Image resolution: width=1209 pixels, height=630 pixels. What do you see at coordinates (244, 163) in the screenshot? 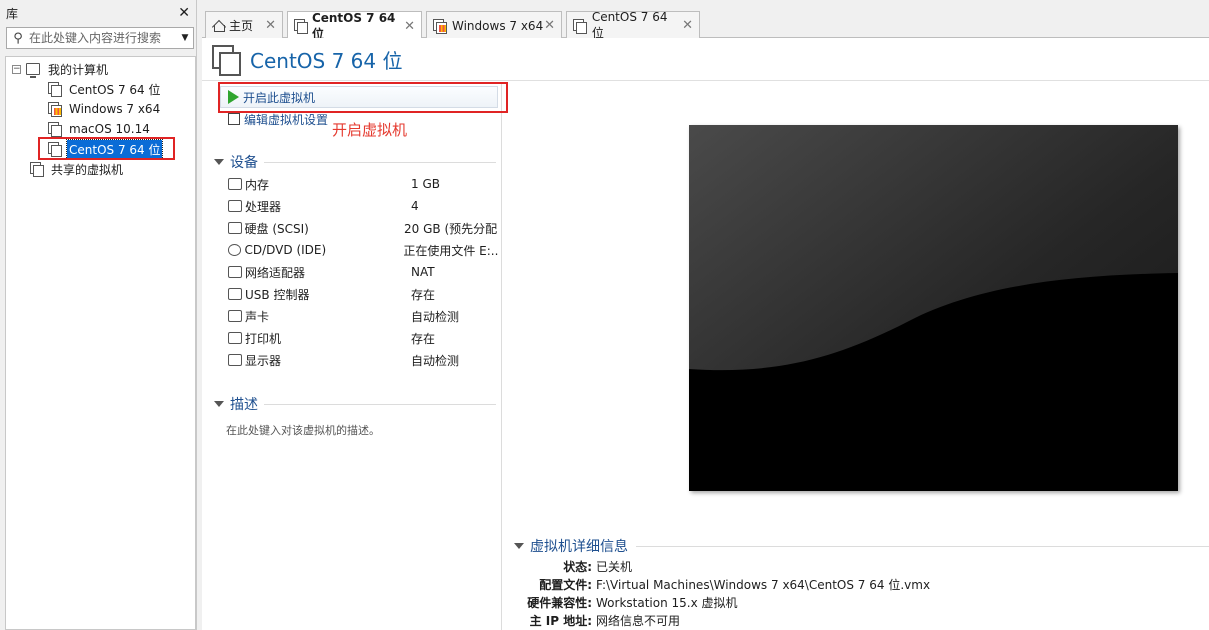
I see `section-title: 设备` at bounding box center [244, 163].